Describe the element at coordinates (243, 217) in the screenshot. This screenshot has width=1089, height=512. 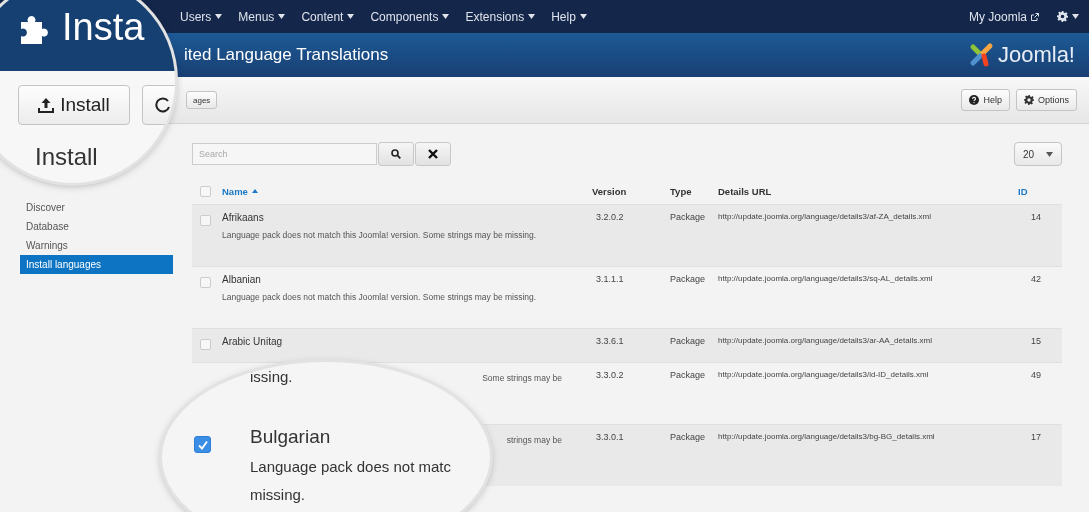
I see `language-name: Afrikaans` at that location.